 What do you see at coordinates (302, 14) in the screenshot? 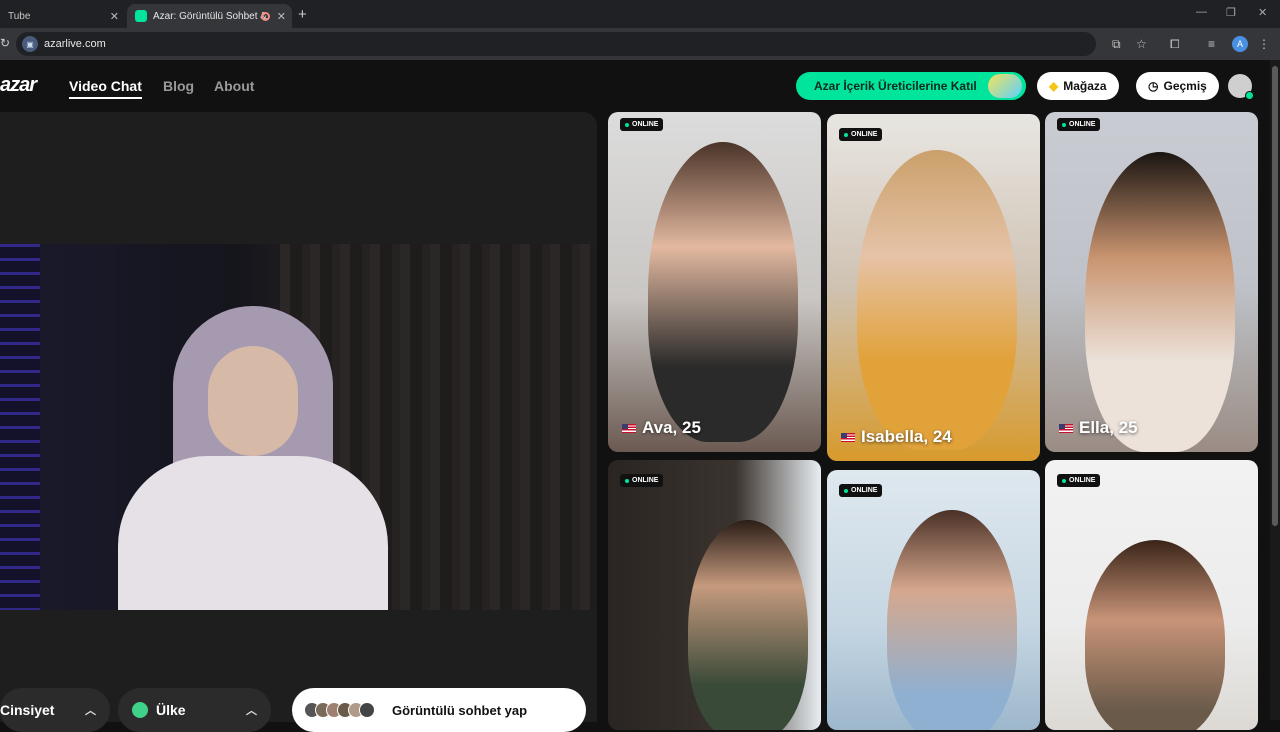
I see `new-tab-icon: +` at bounding box center [302, 14].